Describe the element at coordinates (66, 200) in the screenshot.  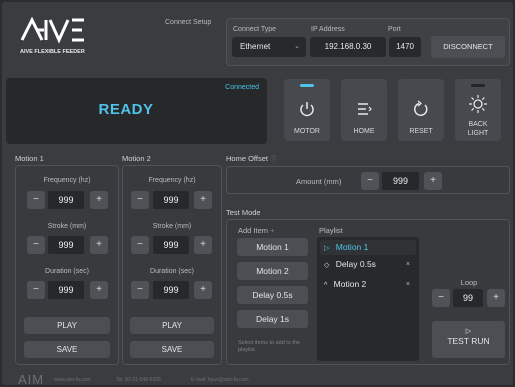
I see `motion1-frequency-input: 999` at that location.